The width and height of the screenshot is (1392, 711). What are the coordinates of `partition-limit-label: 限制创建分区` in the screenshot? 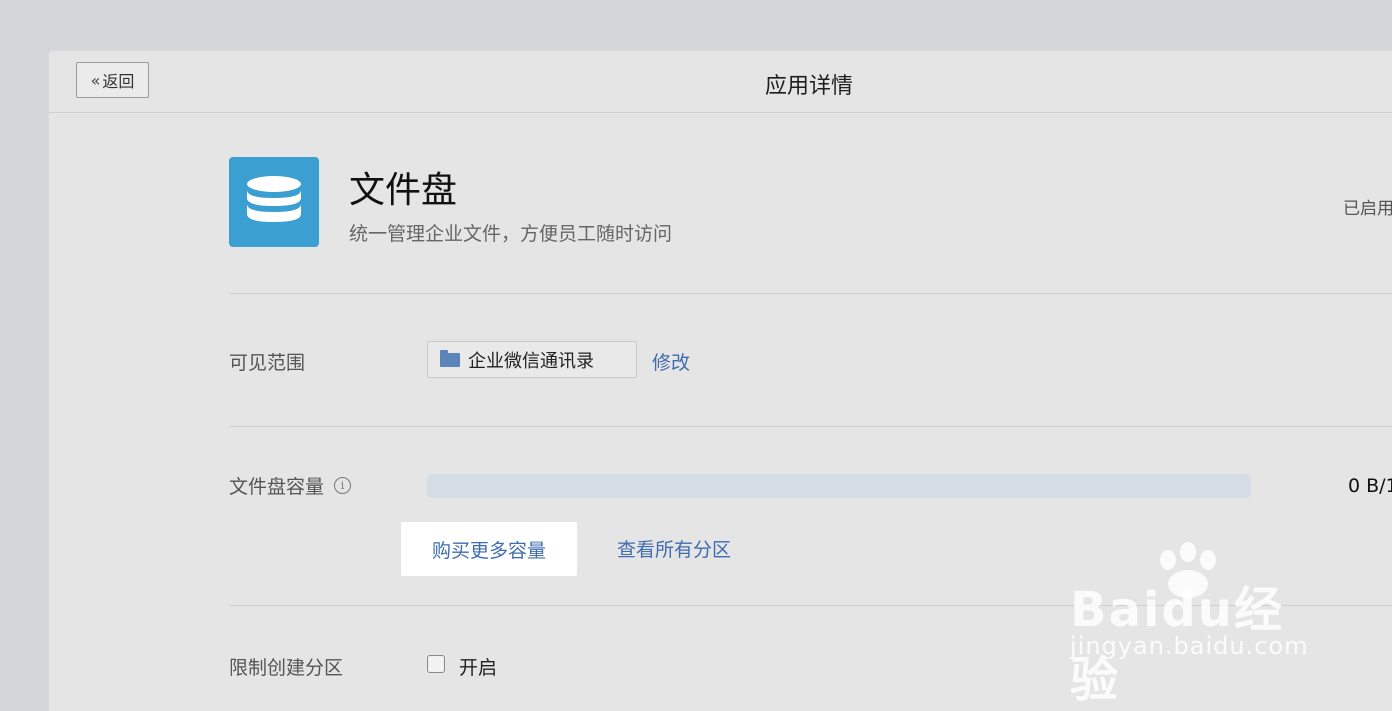 It's located at (286, 668).